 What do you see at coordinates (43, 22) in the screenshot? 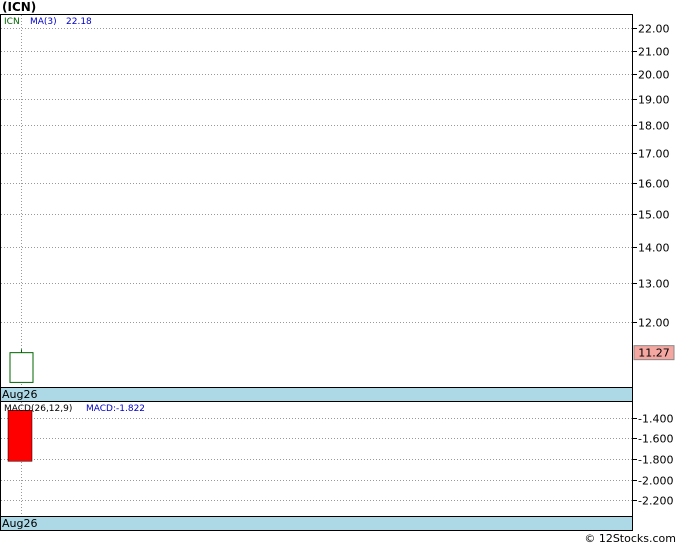
I see `ma-legend-label: MA(3)` at bounding box center [43, 22].